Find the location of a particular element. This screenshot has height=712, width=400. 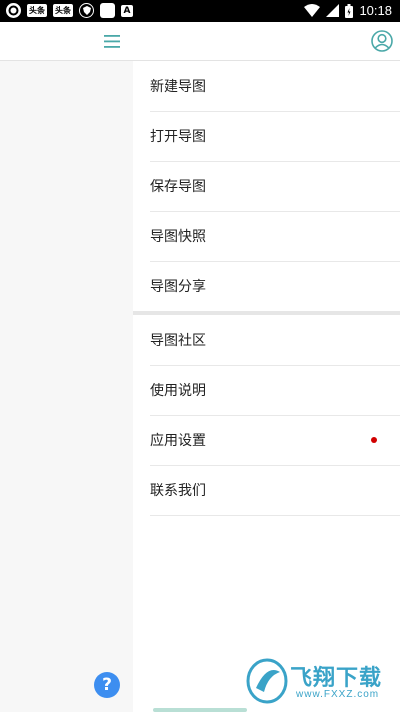

menu-item-label: 联系我们 is located at coordinates (178, 491).